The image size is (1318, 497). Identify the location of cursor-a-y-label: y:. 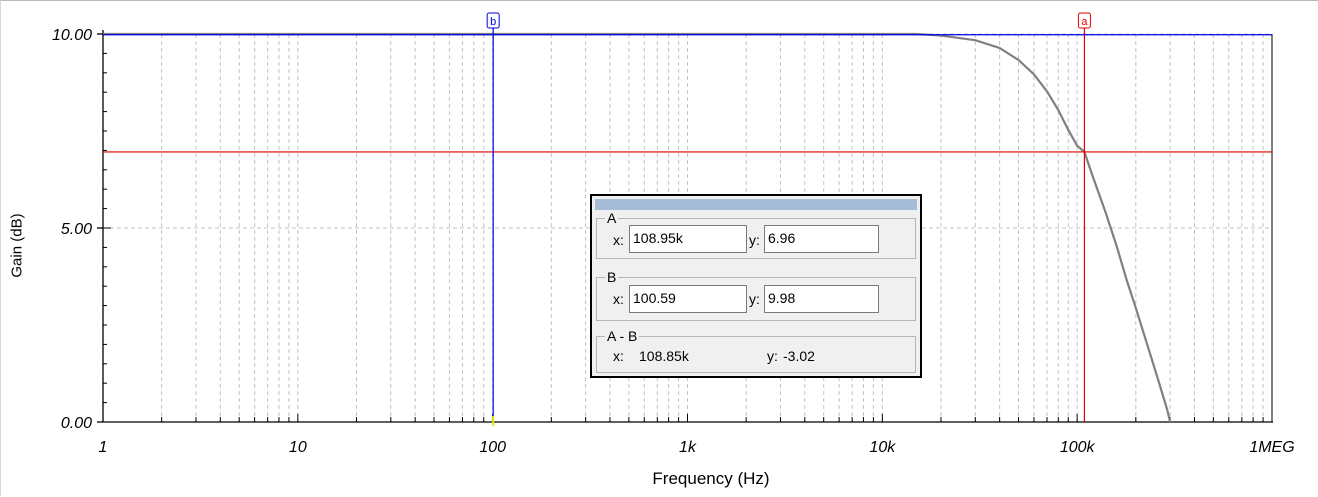
(754, 240).